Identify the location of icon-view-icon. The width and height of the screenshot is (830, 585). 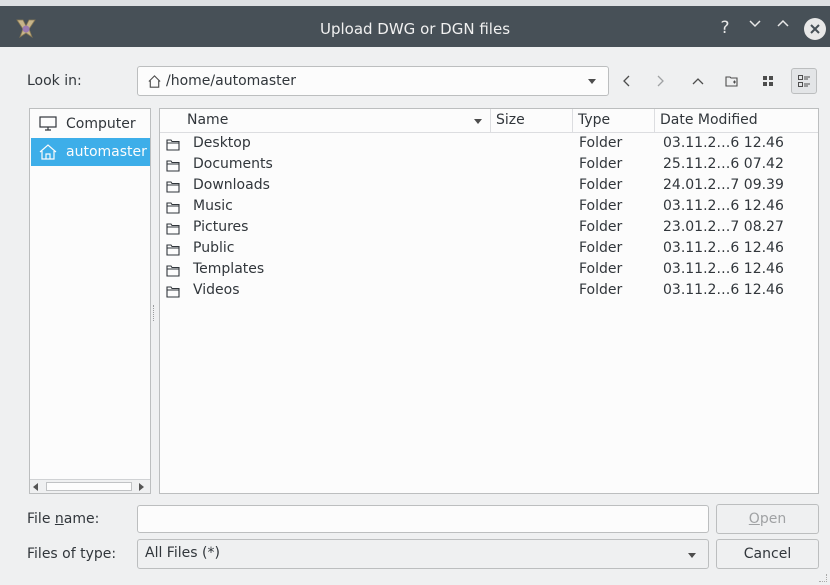
(768, 81).